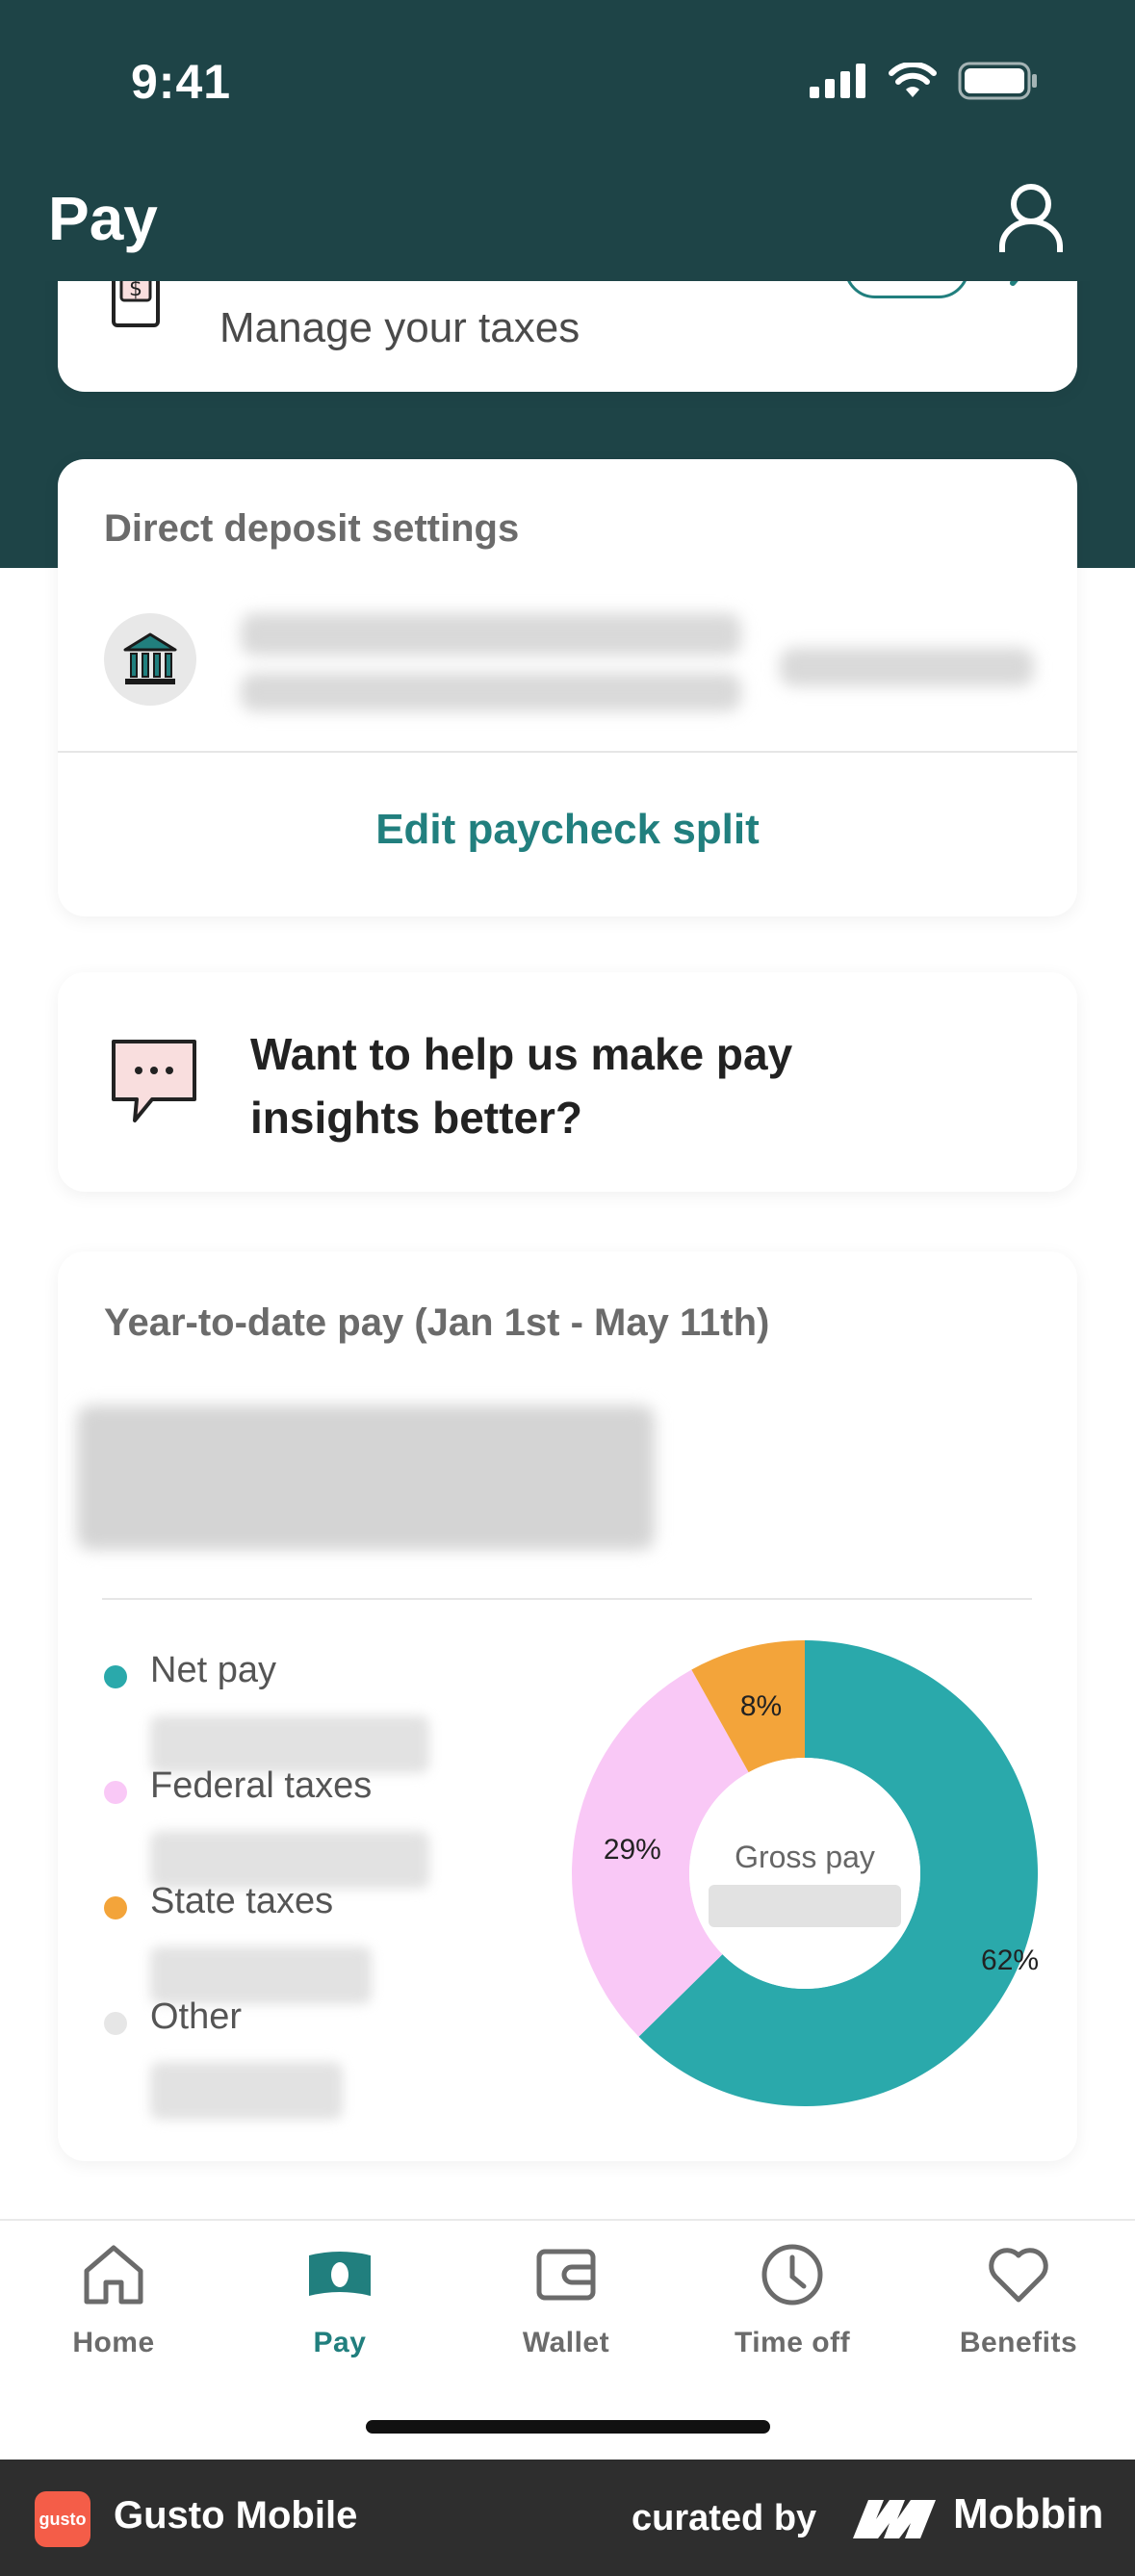  Describe the element at coordinates (246, 2091) in the screenshot. I see `other-amount-redacted` at that location.